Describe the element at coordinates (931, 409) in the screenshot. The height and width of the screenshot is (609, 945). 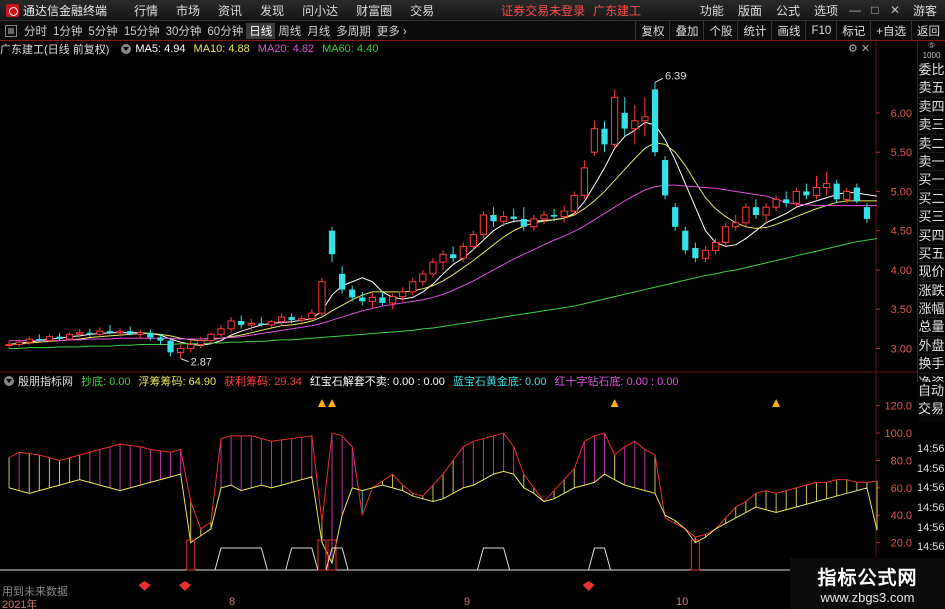
I see `trade-label: 交易` at that location.